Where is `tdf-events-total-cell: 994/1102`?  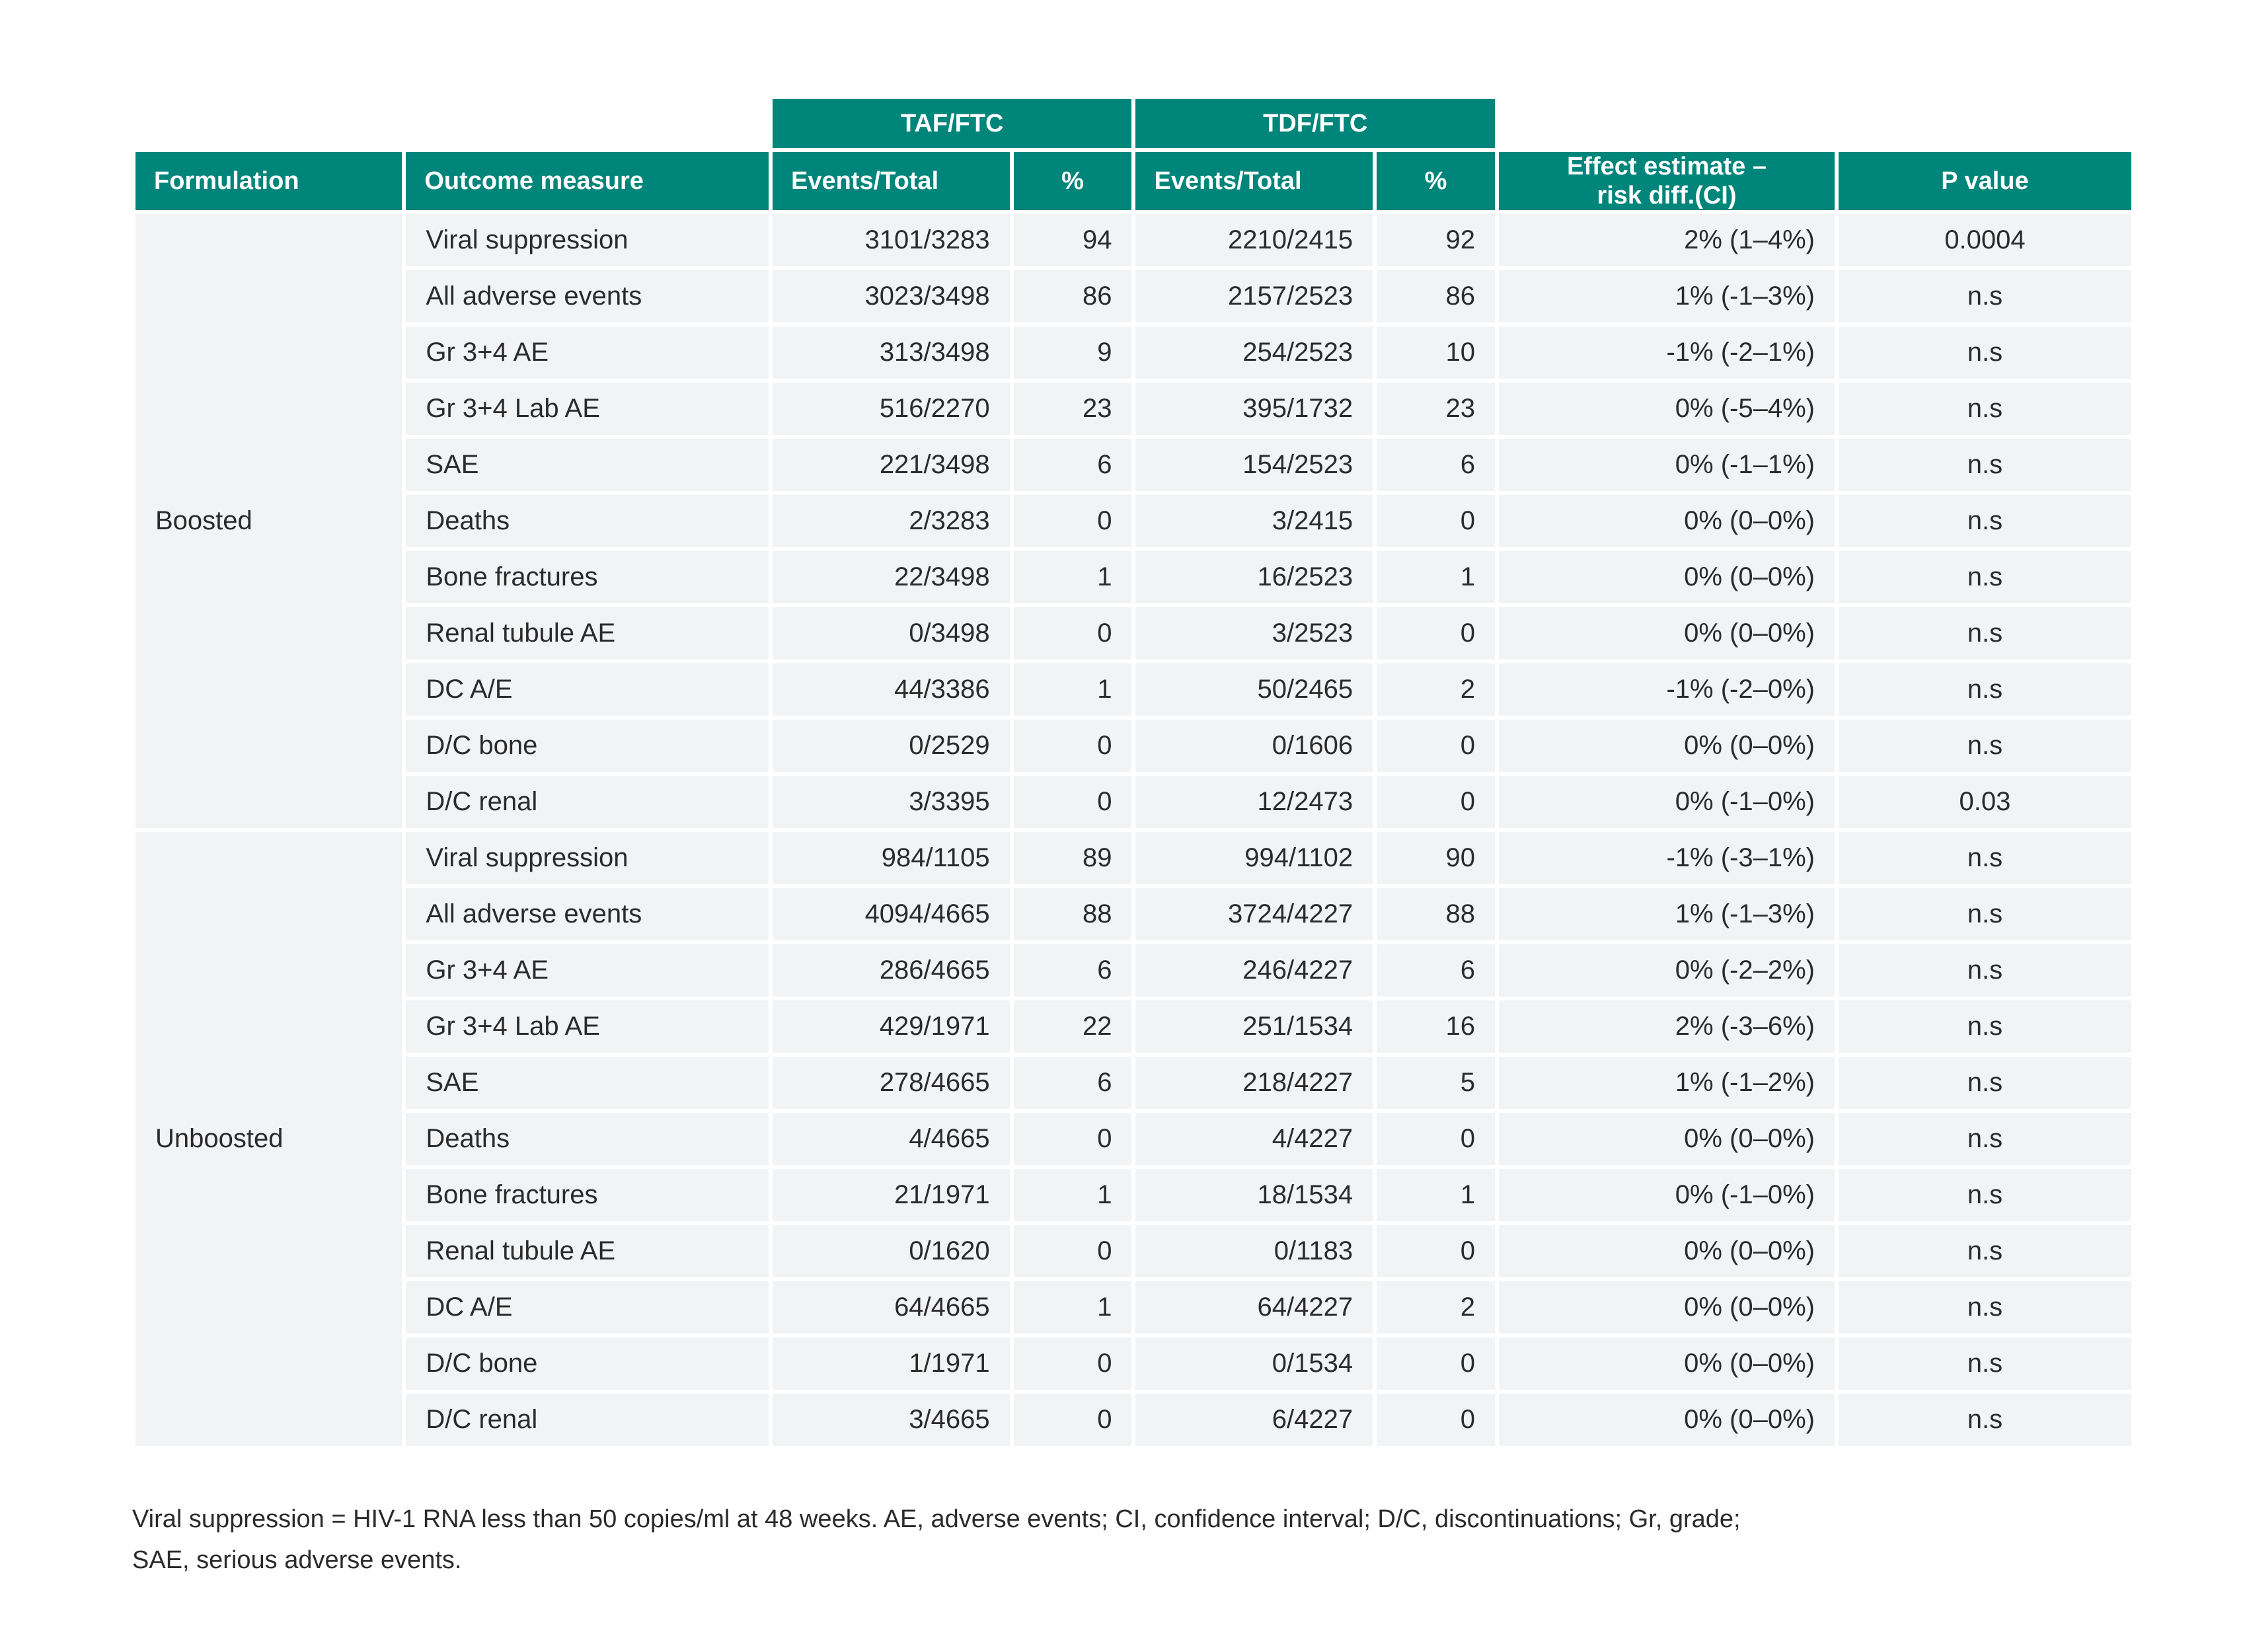
tdf-events-total-cell: 994/1102 is located at coordinates (1254, 858).